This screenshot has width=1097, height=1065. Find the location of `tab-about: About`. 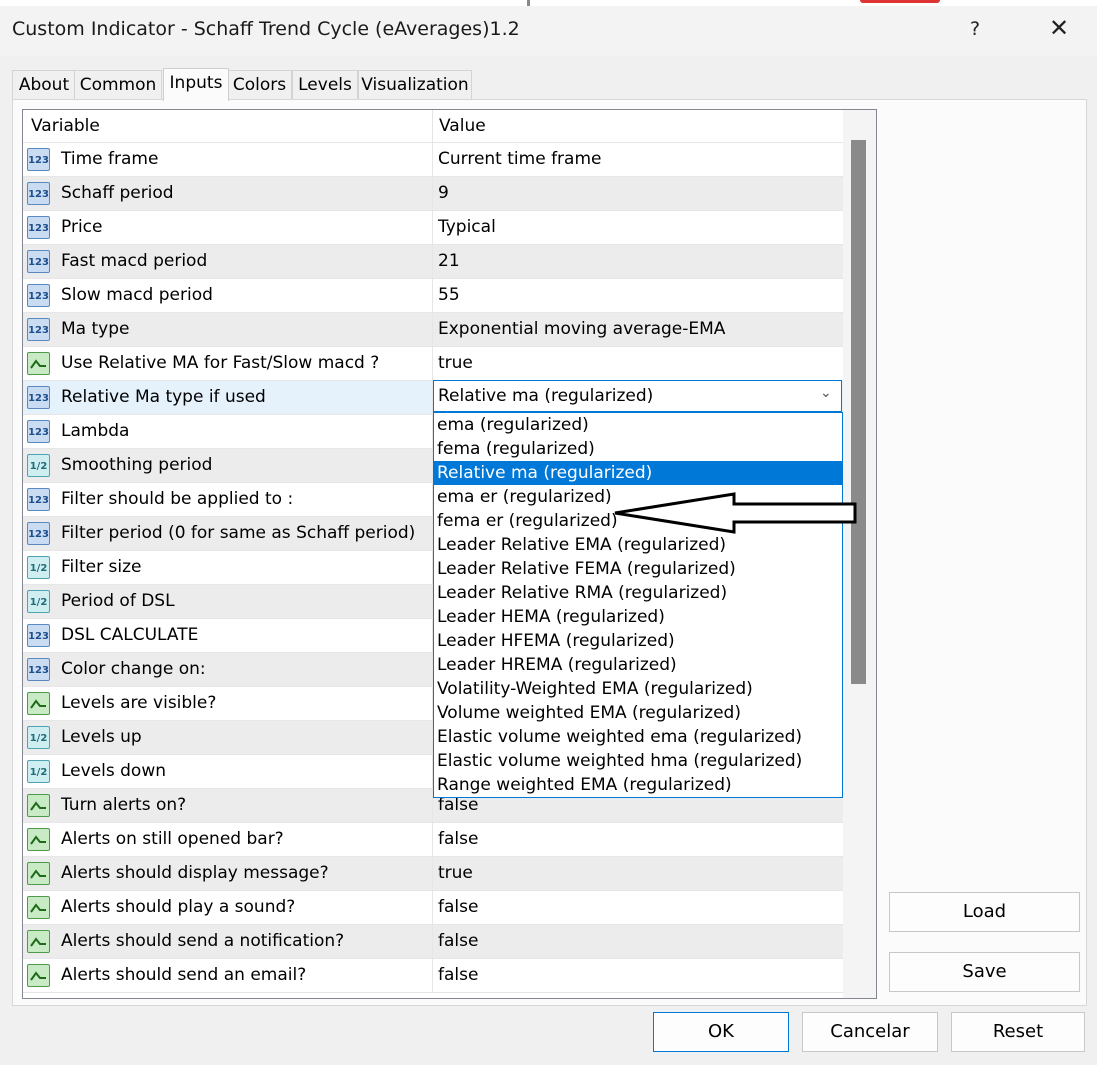

tab-about: About is located at coordinates (44, 84).